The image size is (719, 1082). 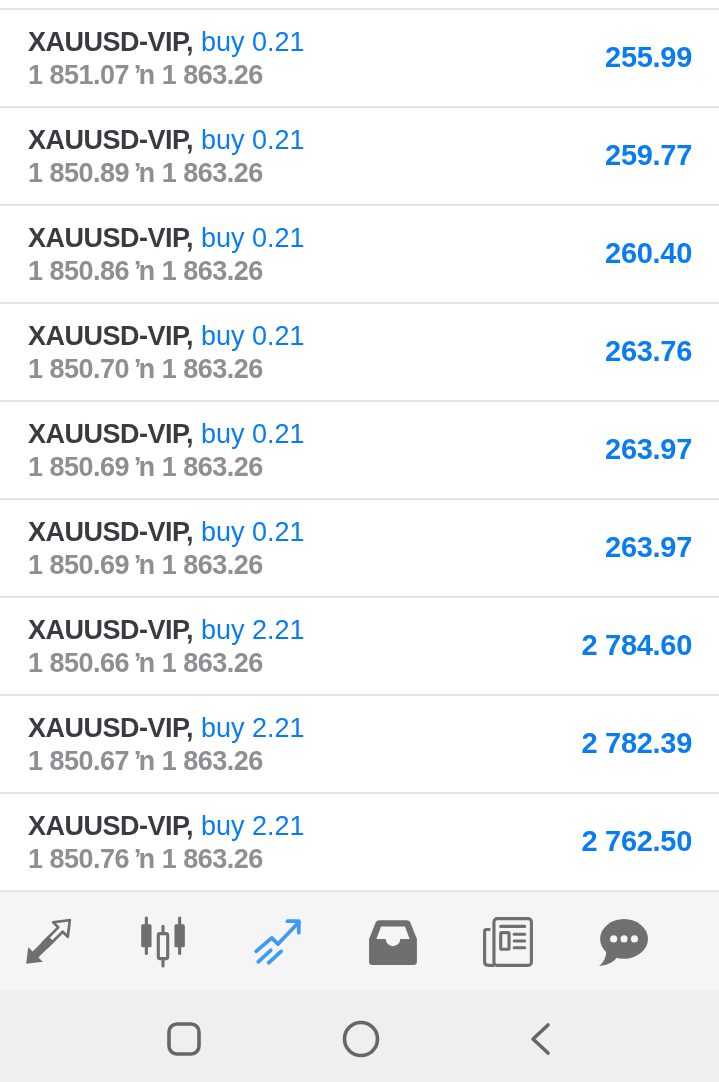 What do you see at coordinates (648, 352) in the screenshot?
I see `profit-text: 263.76` at bounding box center [648, 352].